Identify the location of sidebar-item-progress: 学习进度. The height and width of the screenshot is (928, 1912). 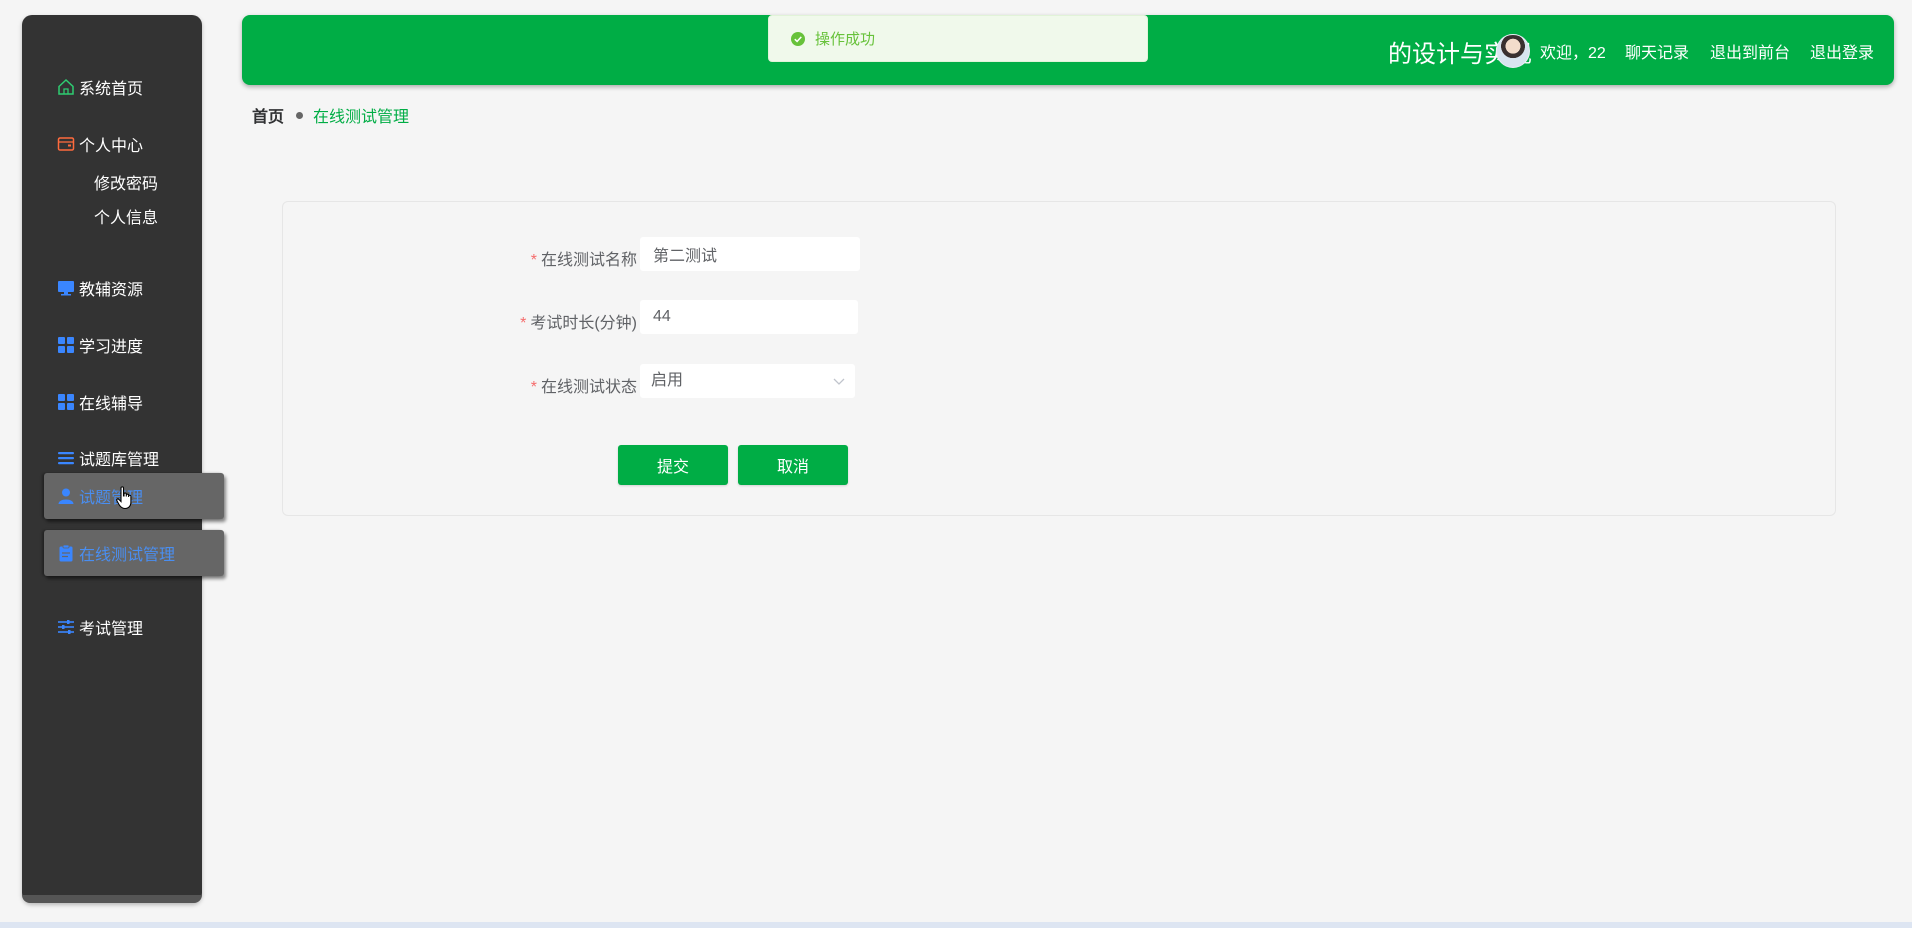
(112, 345).